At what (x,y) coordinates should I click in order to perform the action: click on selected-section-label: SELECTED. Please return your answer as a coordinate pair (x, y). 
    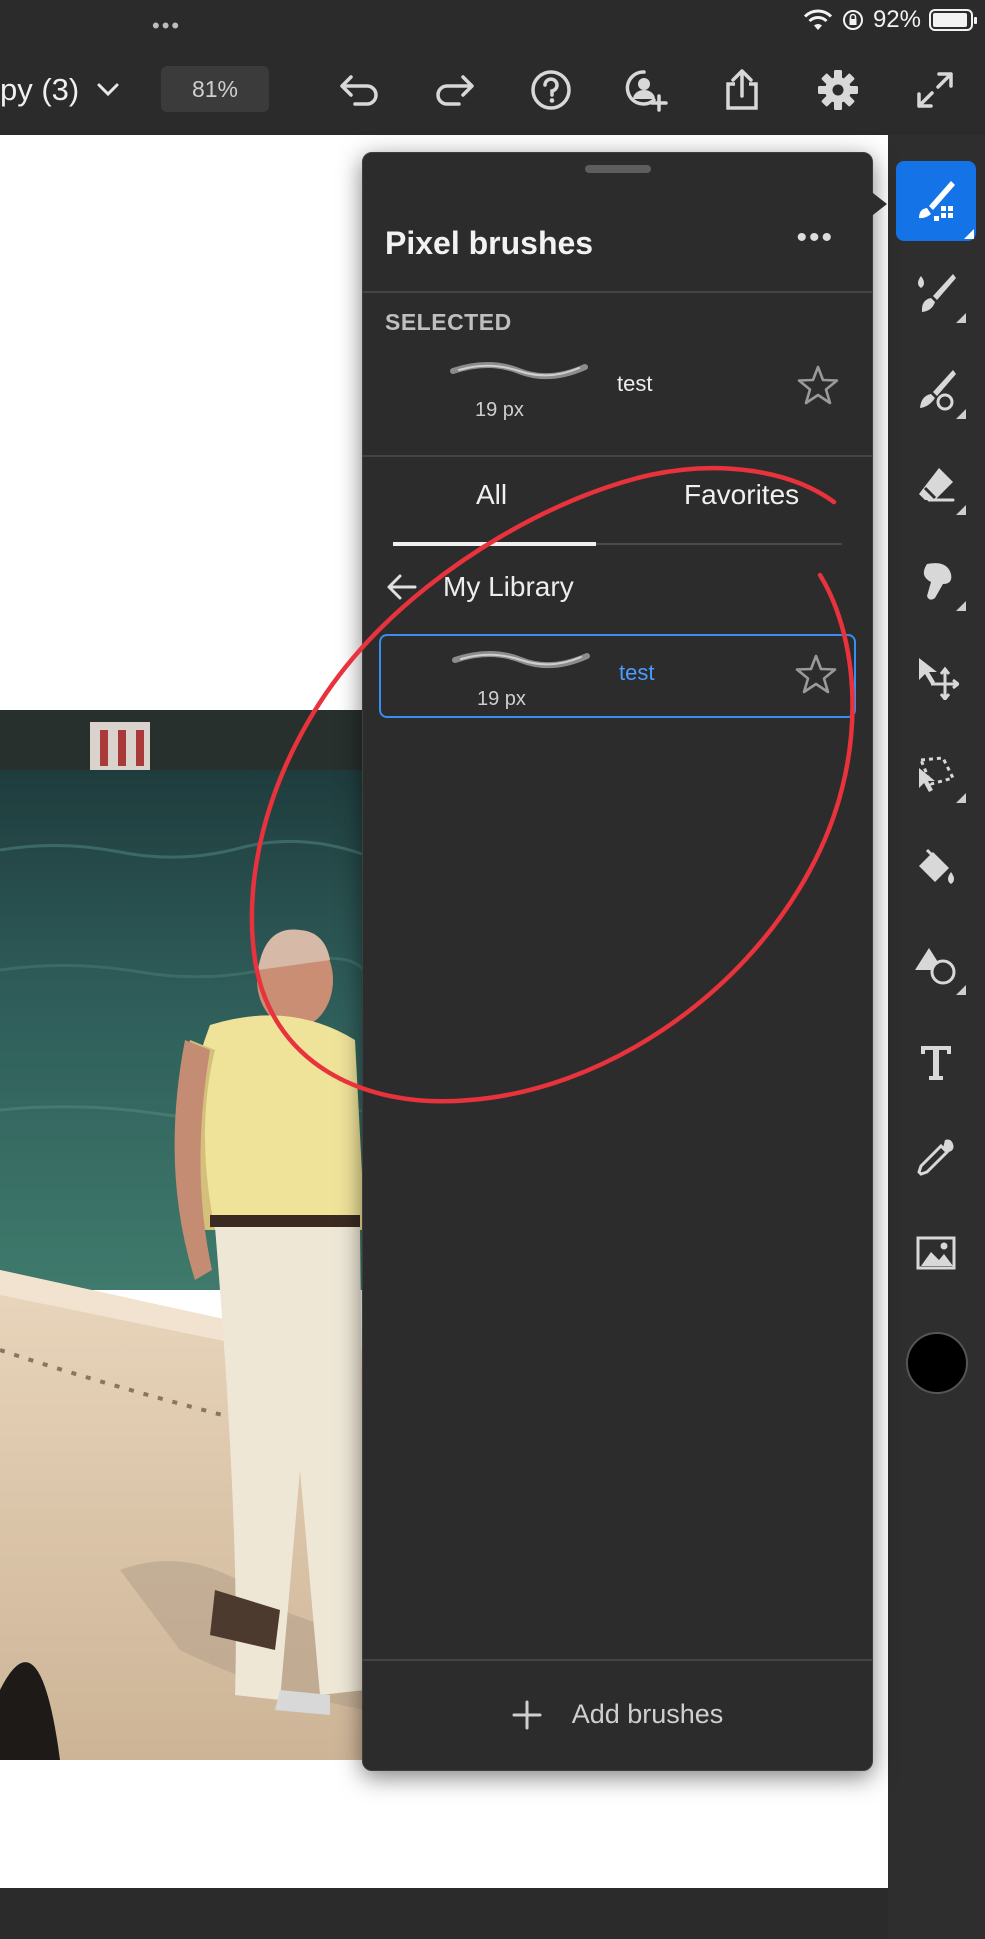
    Looking at the image, I should click on (448, 322).